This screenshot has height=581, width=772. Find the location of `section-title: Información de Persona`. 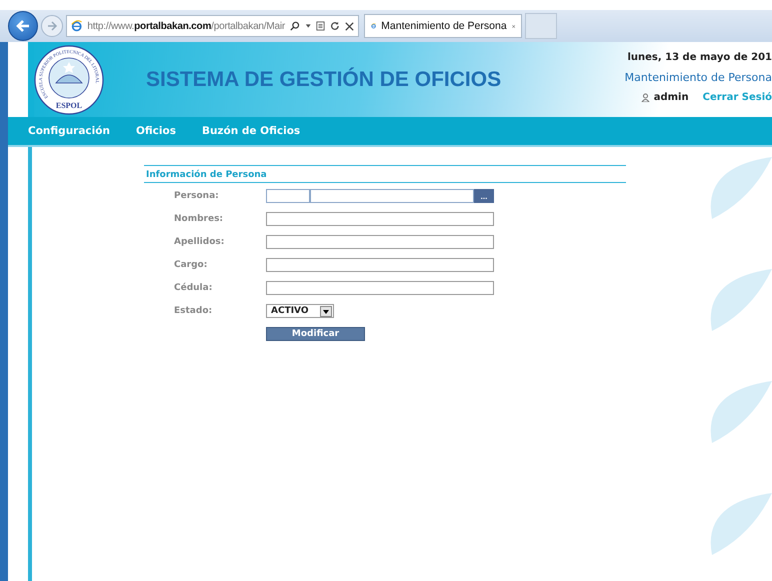

section-title: Información de Persona is located at coordinates (385, 174).